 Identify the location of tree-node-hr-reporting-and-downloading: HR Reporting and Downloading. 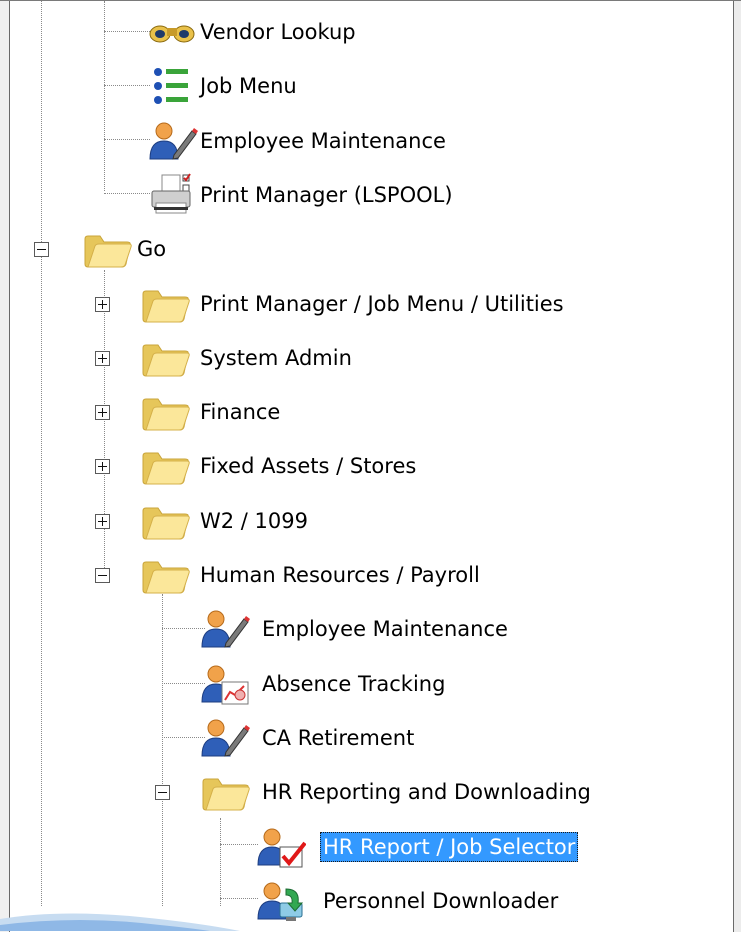
(426, 792).